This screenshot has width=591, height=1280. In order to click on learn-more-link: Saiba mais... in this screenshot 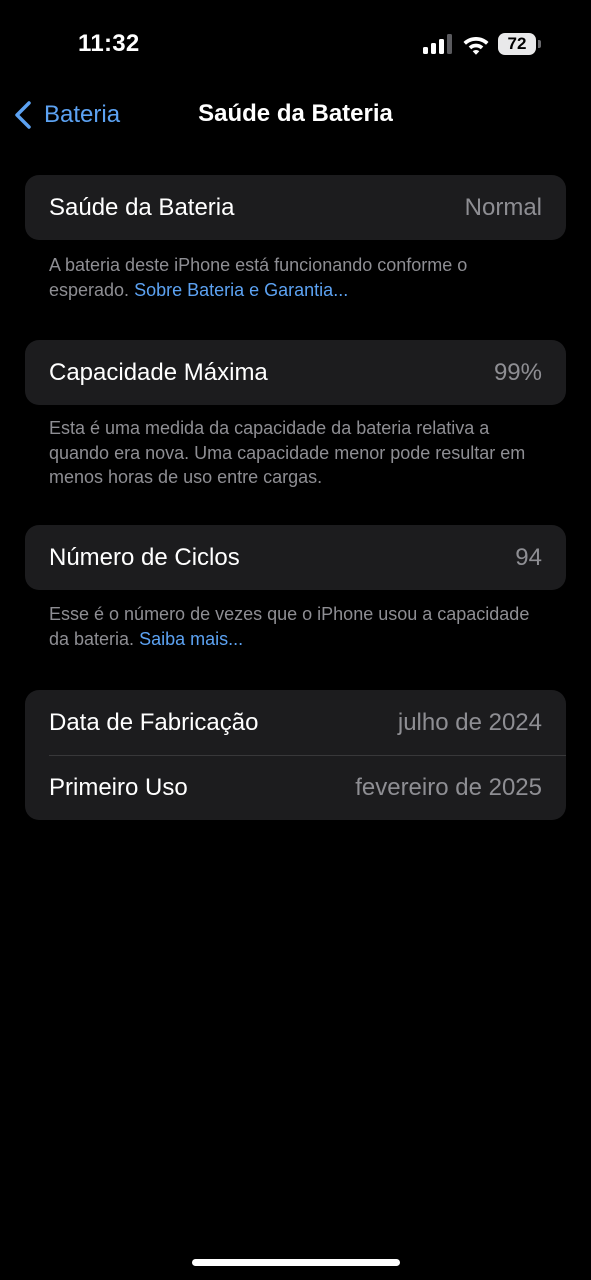, I will do `click(191, 639)`.